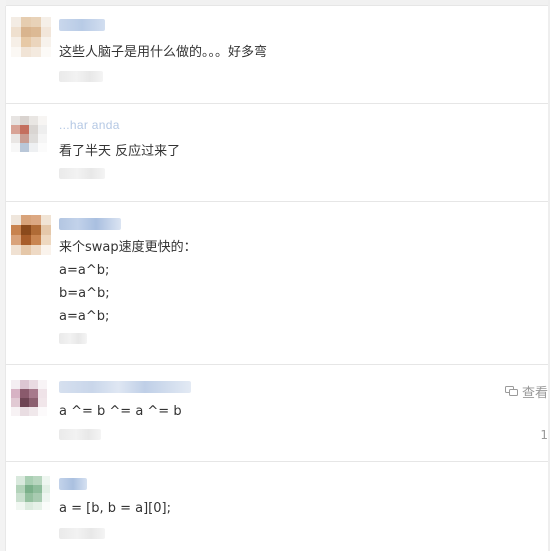  Describe the element at coordinates (89, 125) in the screenshot. I see `username: ...har anda` at that location.